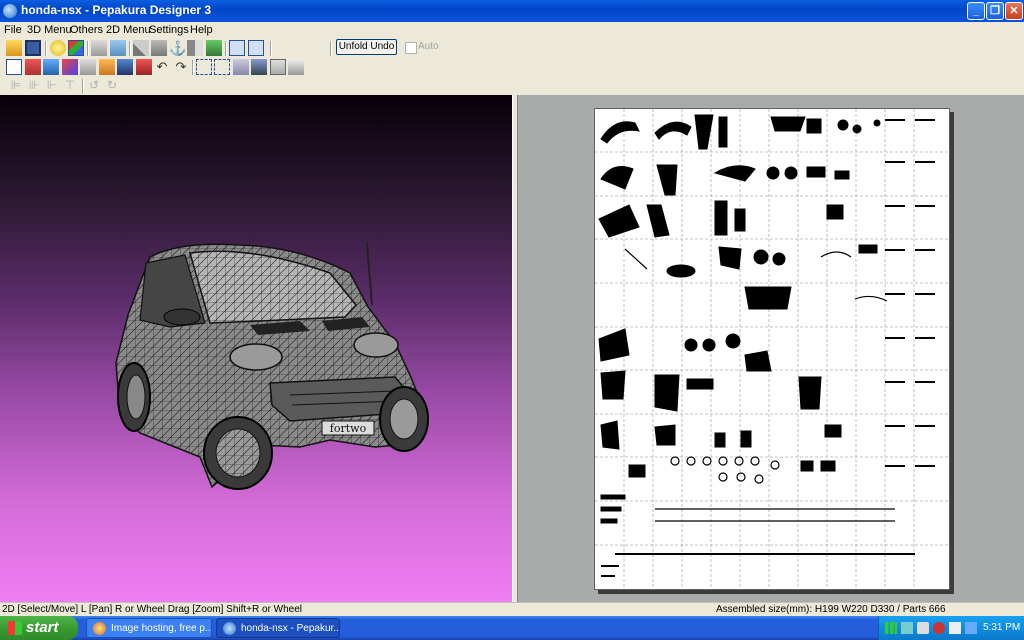  Describe the element at coordinates (162, 67) in the screenshot. I see `undo-icon: ↶` at that location.